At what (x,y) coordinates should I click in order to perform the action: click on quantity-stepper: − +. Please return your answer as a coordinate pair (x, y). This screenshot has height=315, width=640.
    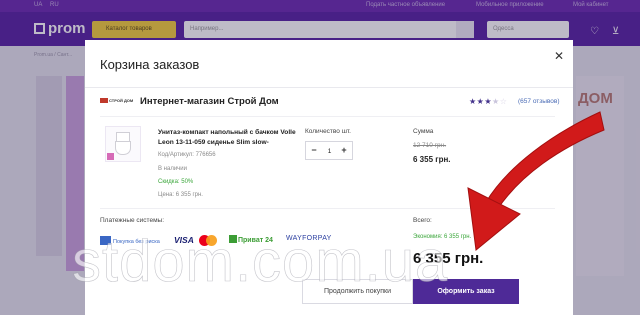
    Looking at the image, I should click on (329, 150).